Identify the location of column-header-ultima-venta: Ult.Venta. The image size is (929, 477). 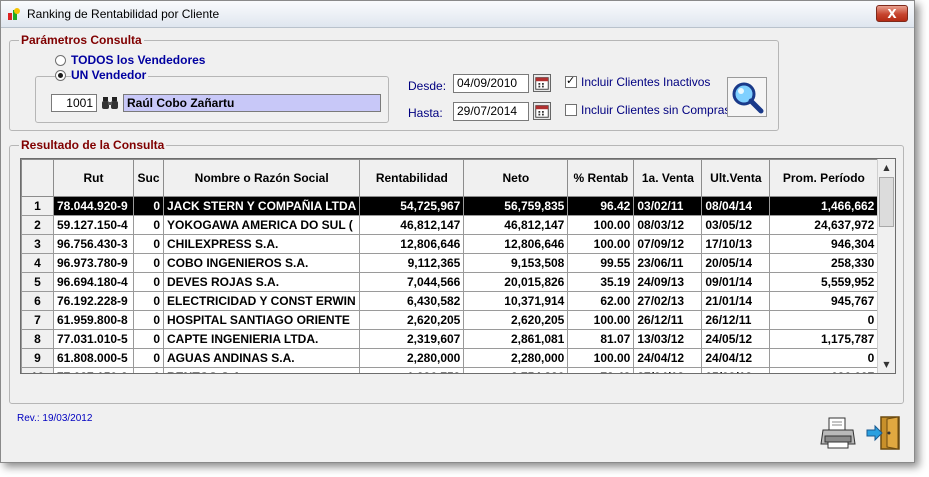
(736, 178).